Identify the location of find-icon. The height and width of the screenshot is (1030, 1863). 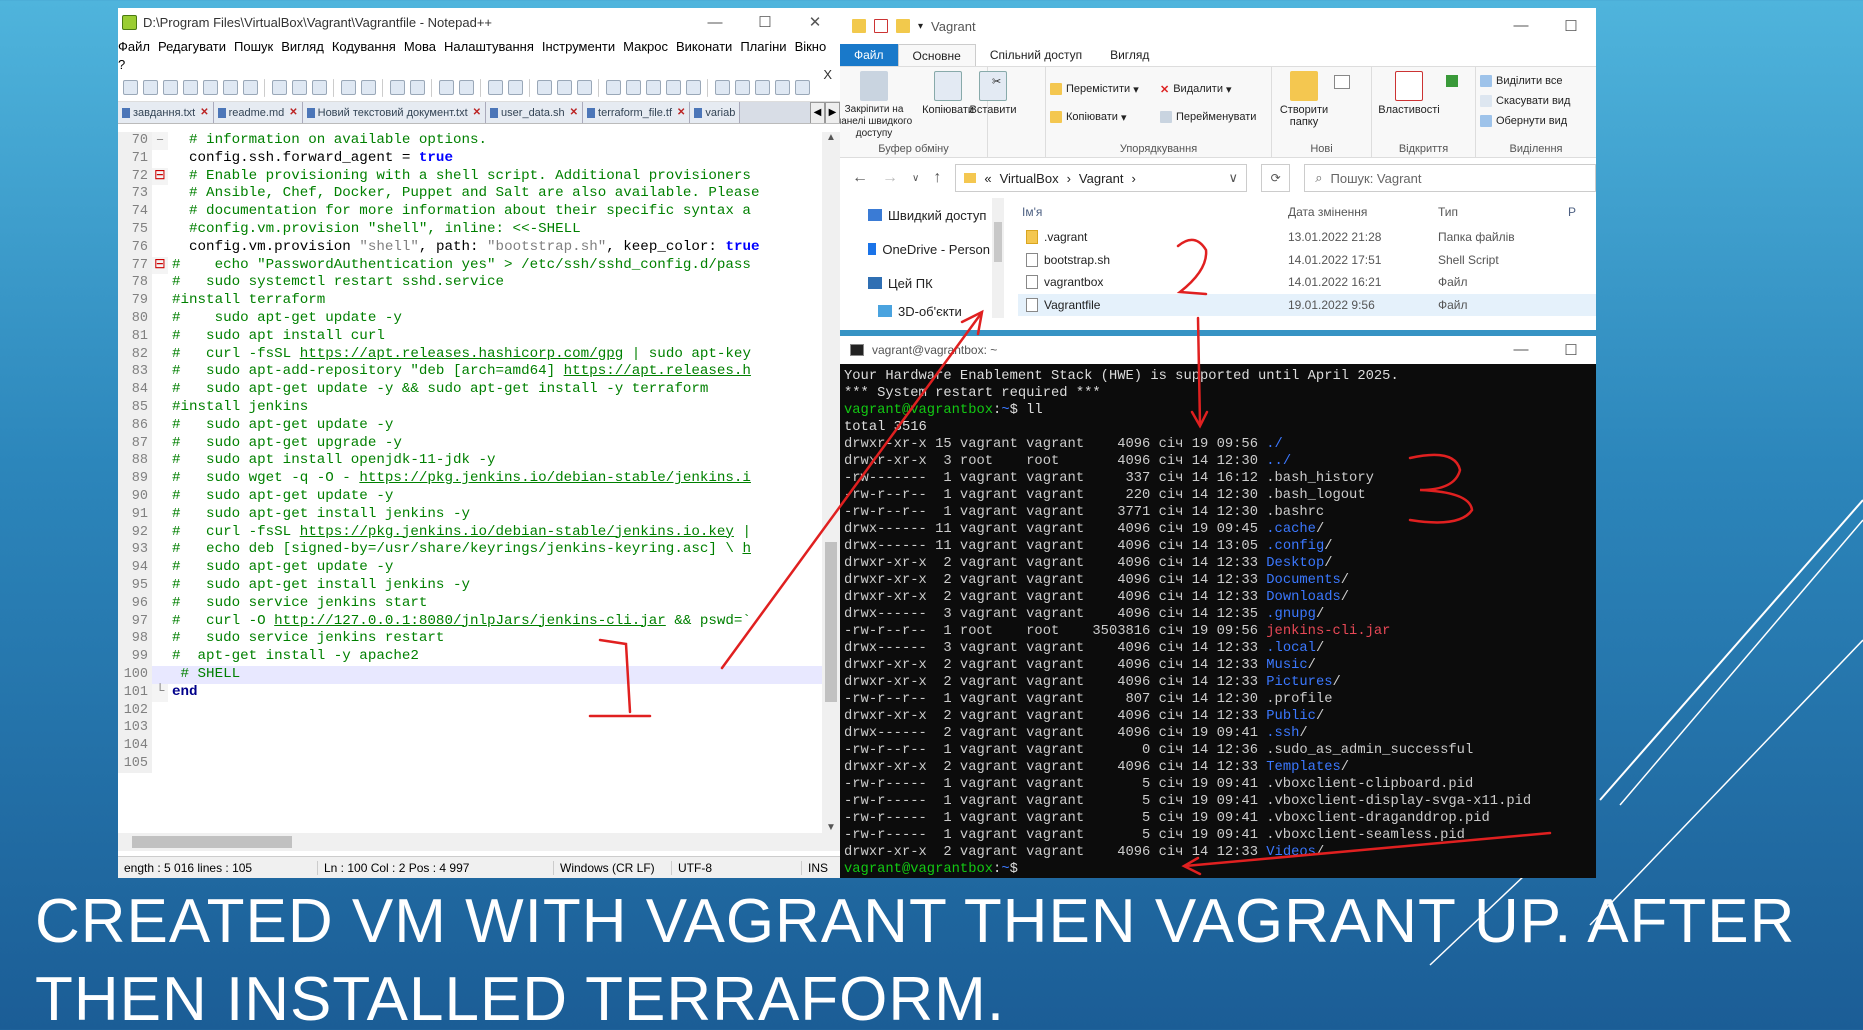
(397, 87).